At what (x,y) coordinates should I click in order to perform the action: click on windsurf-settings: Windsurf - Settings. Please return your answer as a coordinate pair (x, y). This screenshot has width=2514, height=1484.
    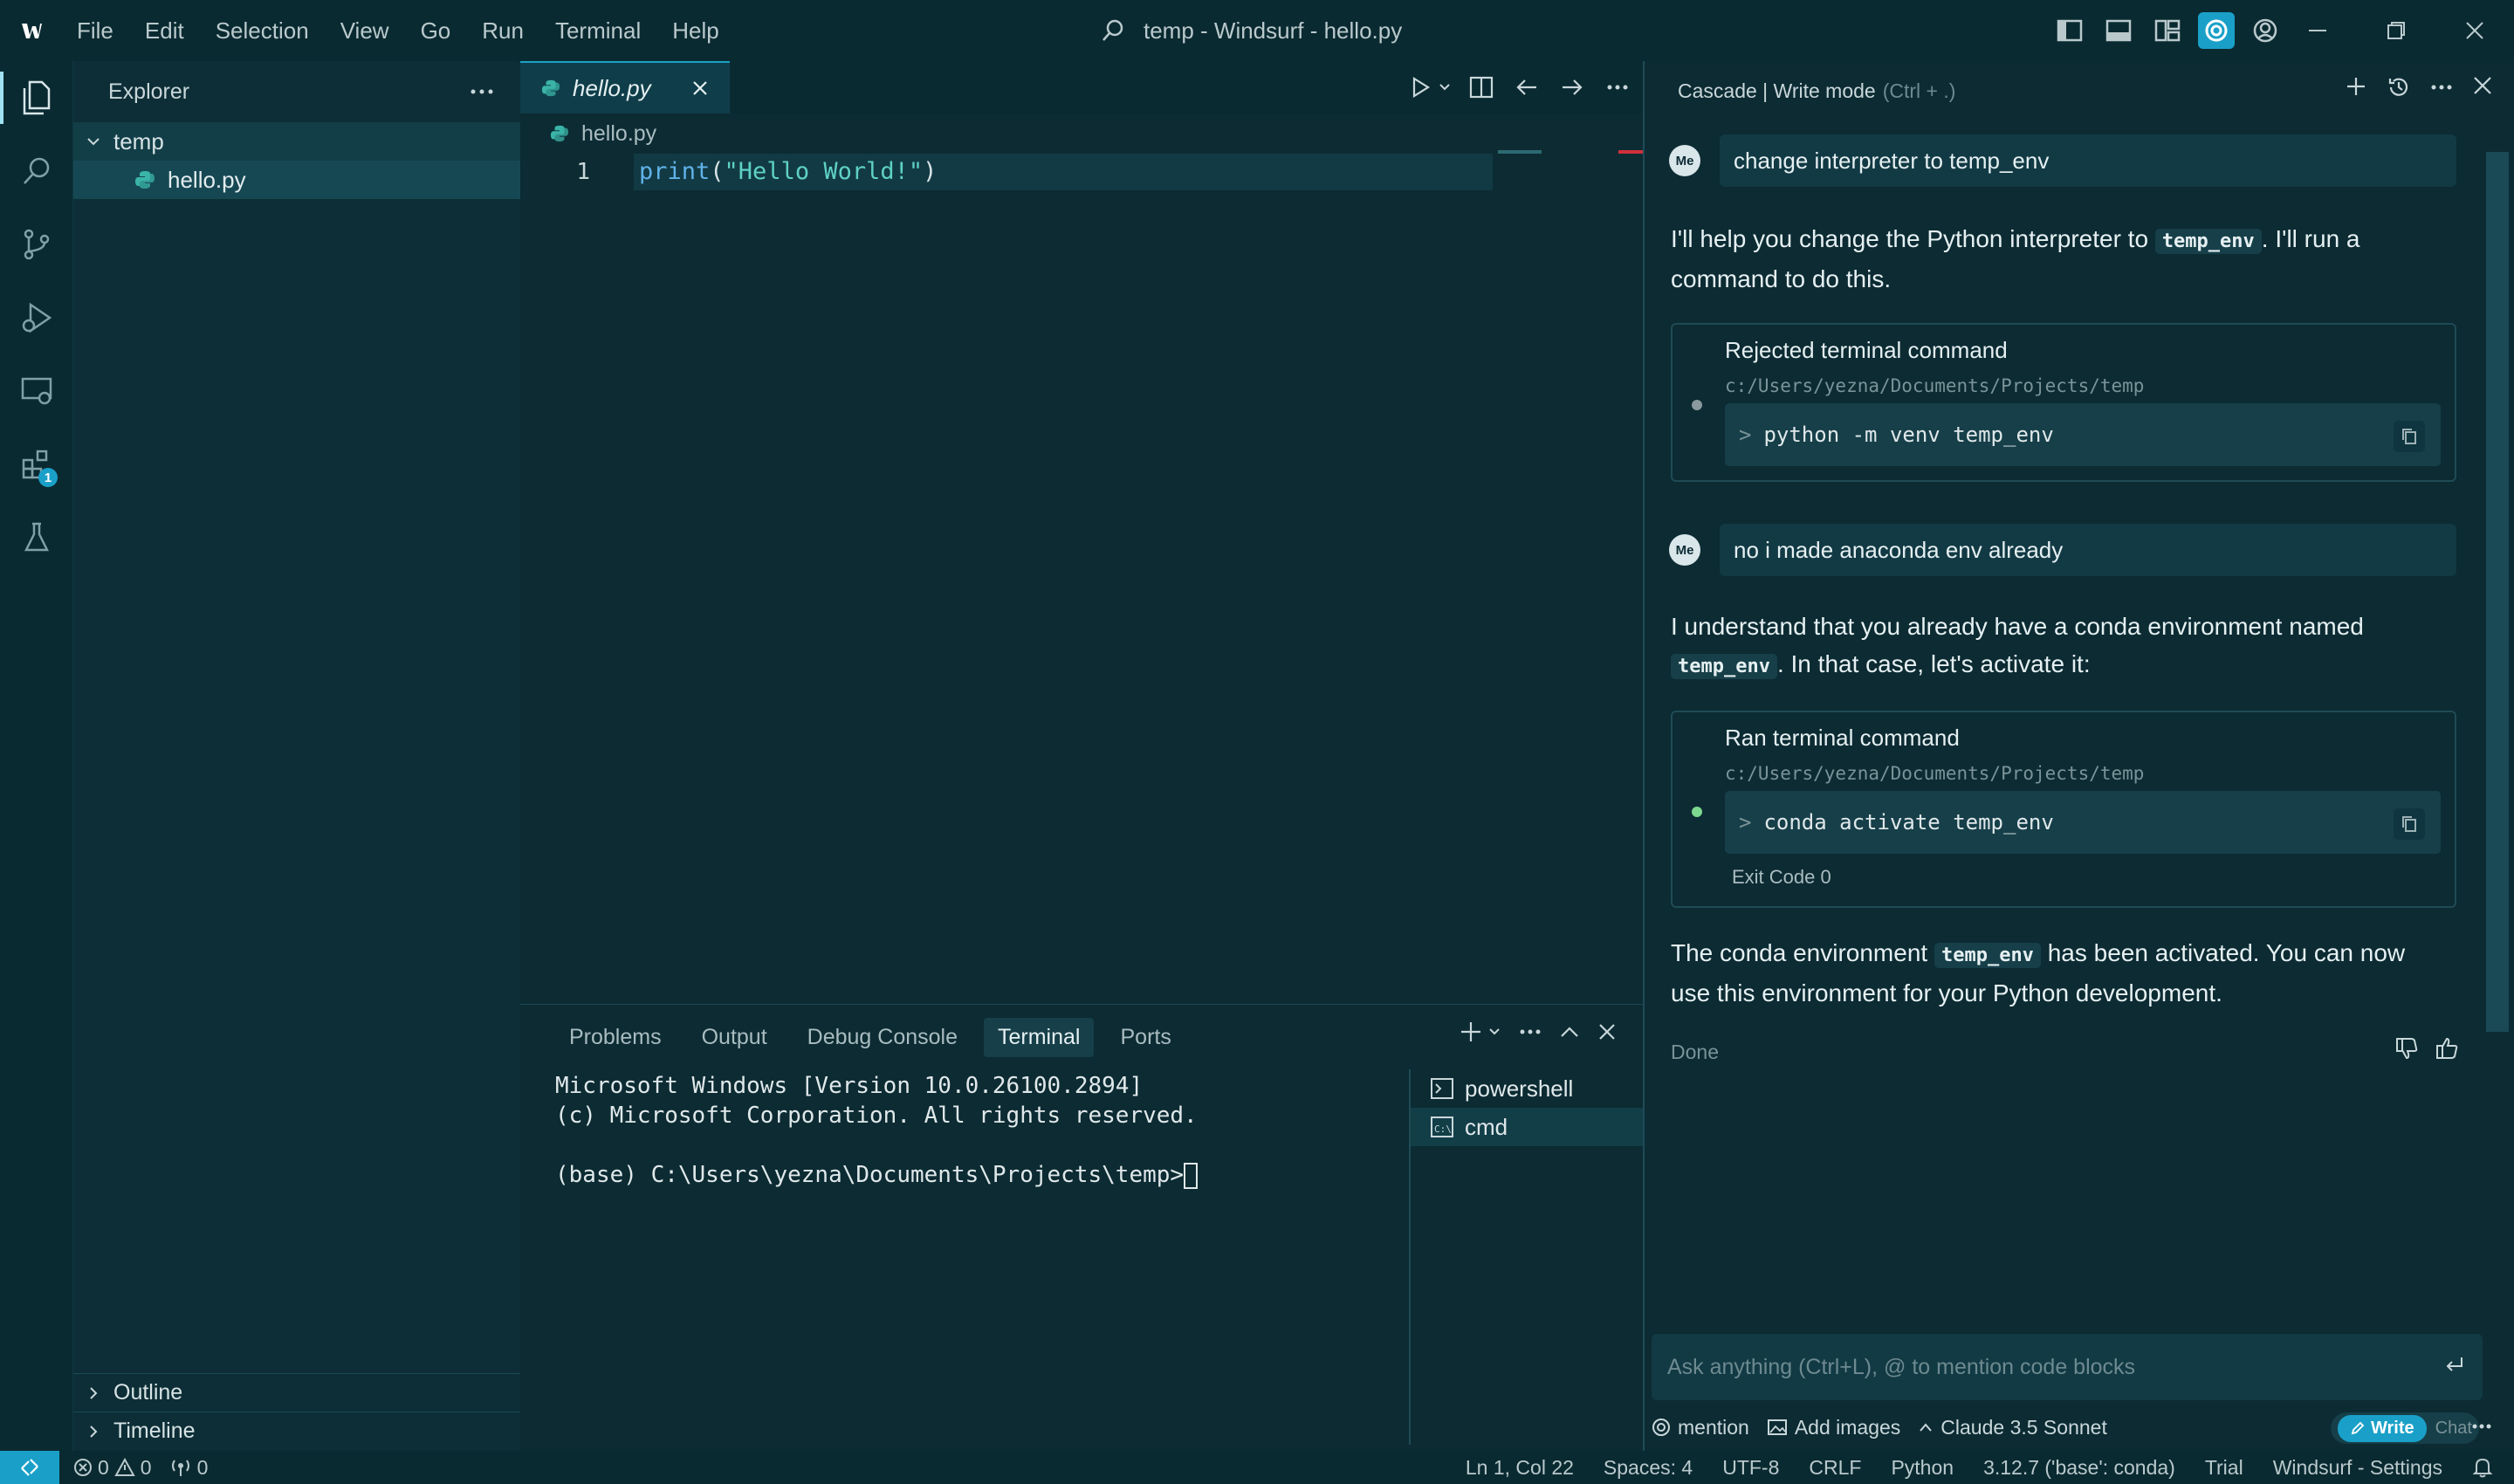
    Looking at the image, I should click on (2357, 1468).